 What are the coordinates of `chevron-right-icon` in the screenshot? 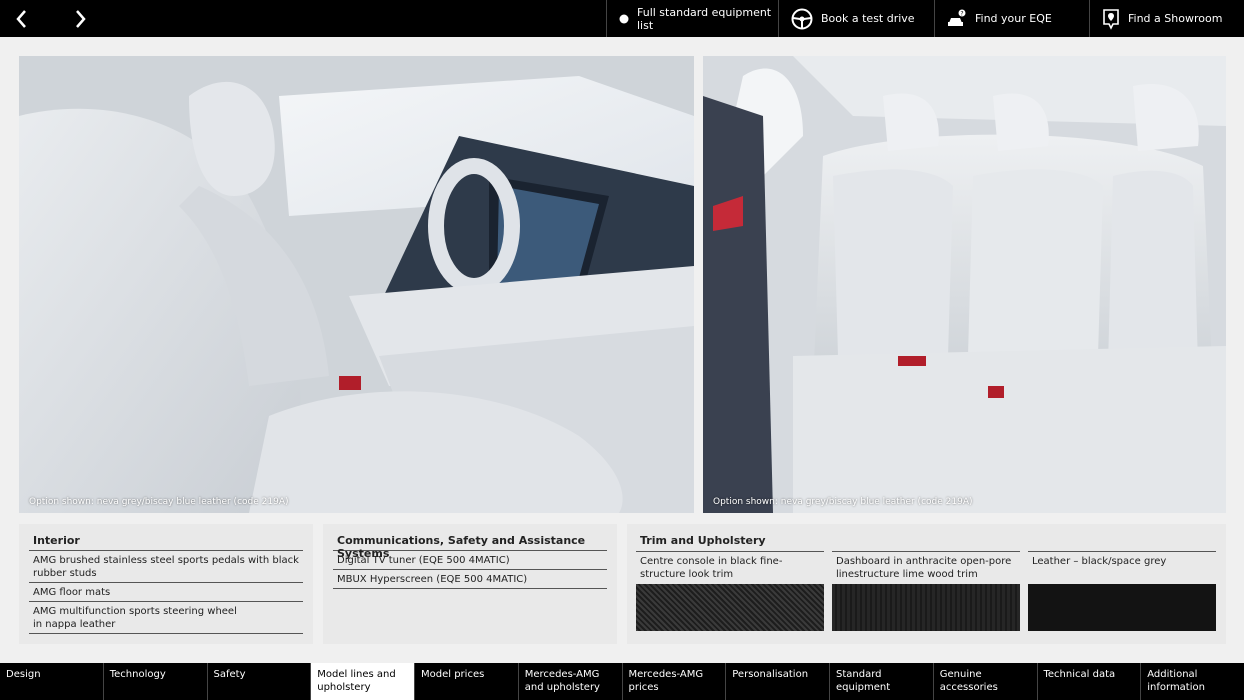 It's located at (81, 18).